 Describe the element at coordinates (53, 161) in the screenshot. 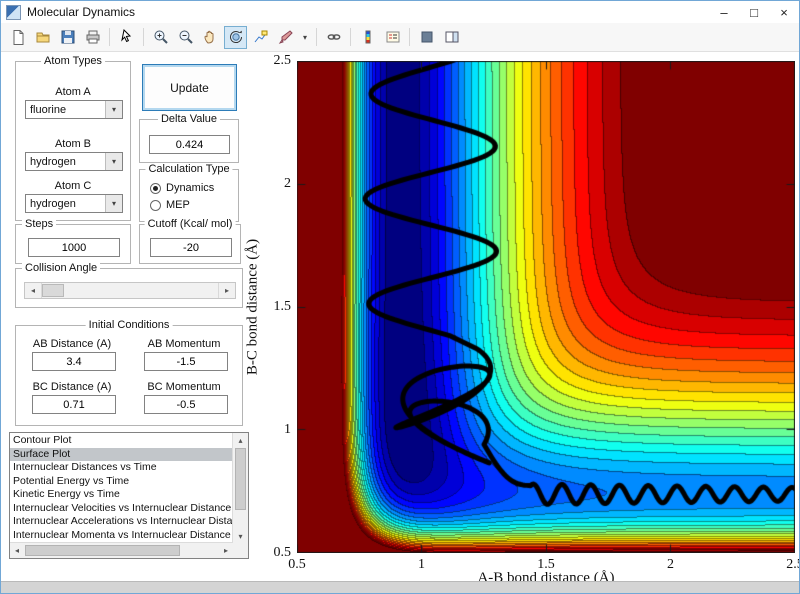

I see `atom-b-value: hydrogen` at that location.